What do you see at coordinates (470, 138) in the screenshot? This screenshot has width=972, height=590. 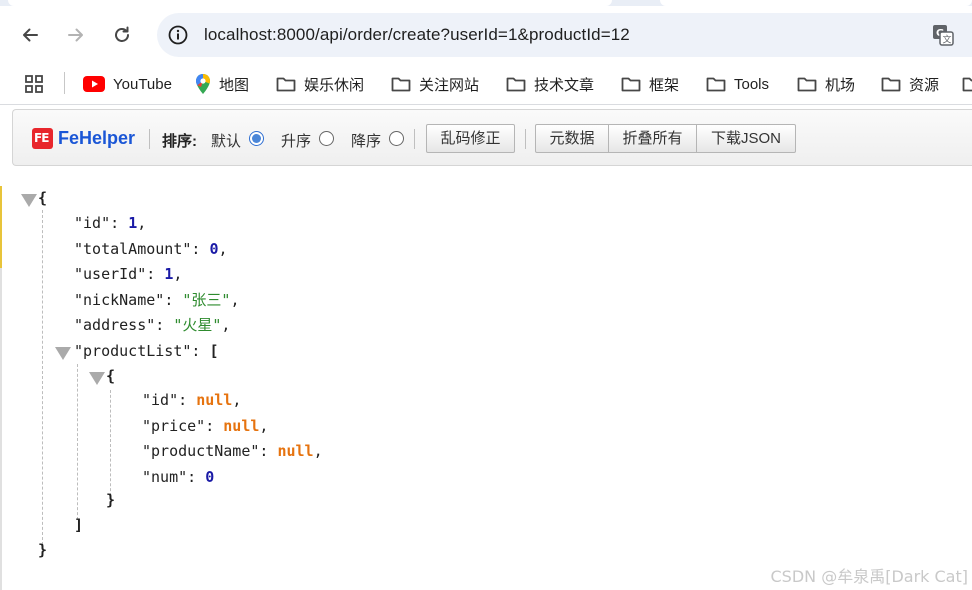 I see `fix-encoding-button: 乱码修正` at bounding box center [470, 138].